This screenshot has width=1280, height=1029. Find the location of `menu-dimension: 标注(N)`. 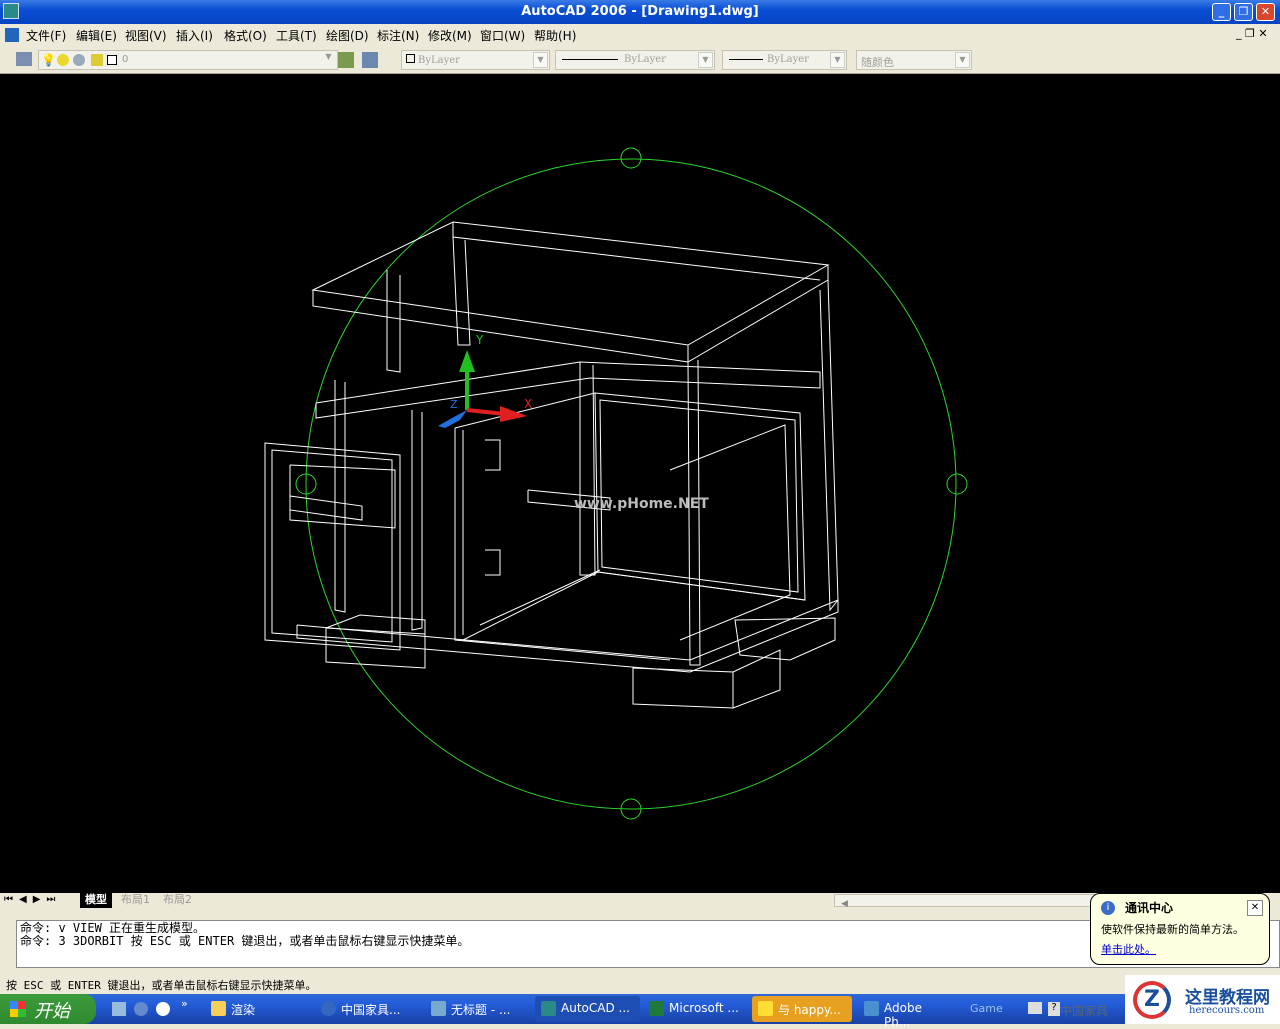

menu-dimension: 标注(N) is located at coordinates (398, 35).